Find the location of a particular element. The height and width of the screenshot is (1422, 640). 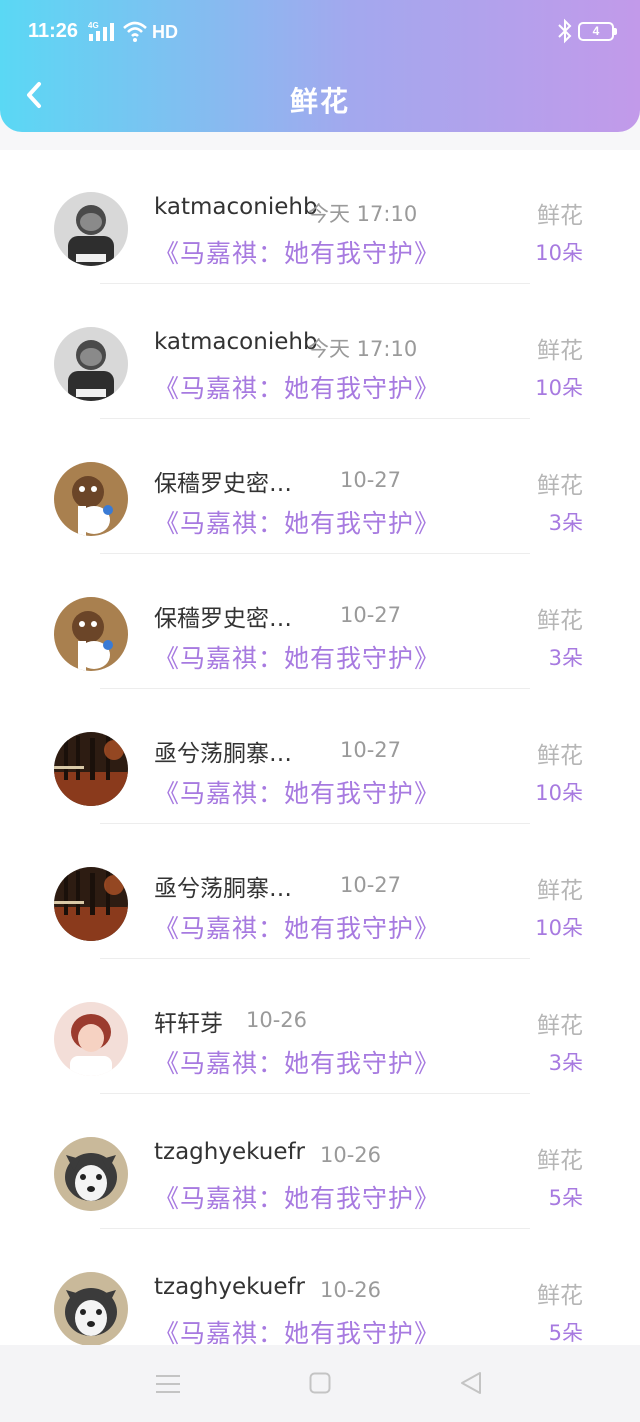

battery-icon: 4 is located at coordinates (597, 31).